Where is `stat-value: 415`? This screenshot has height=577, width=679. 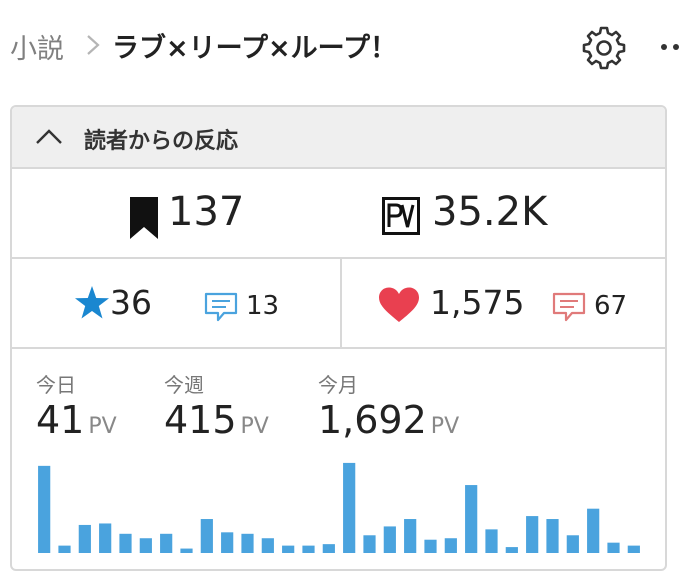
stat-value: 415 is located at coordinates (200, 420).